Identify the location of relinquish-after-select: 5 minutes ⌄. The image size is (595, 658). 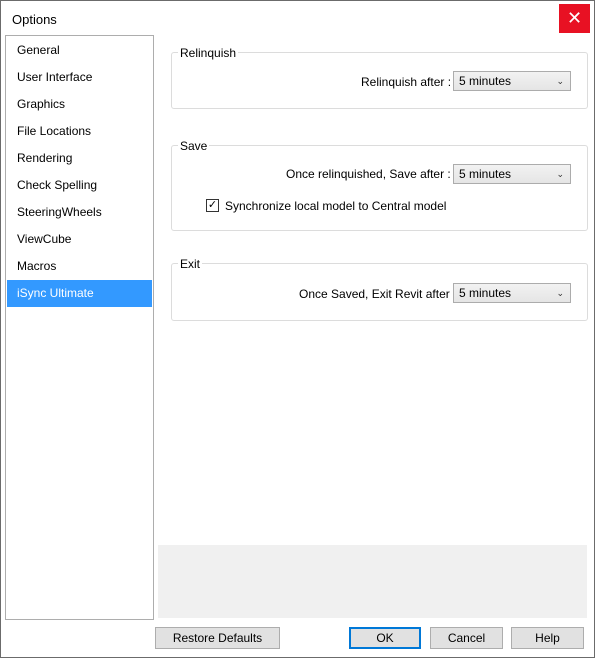
(512, 81).